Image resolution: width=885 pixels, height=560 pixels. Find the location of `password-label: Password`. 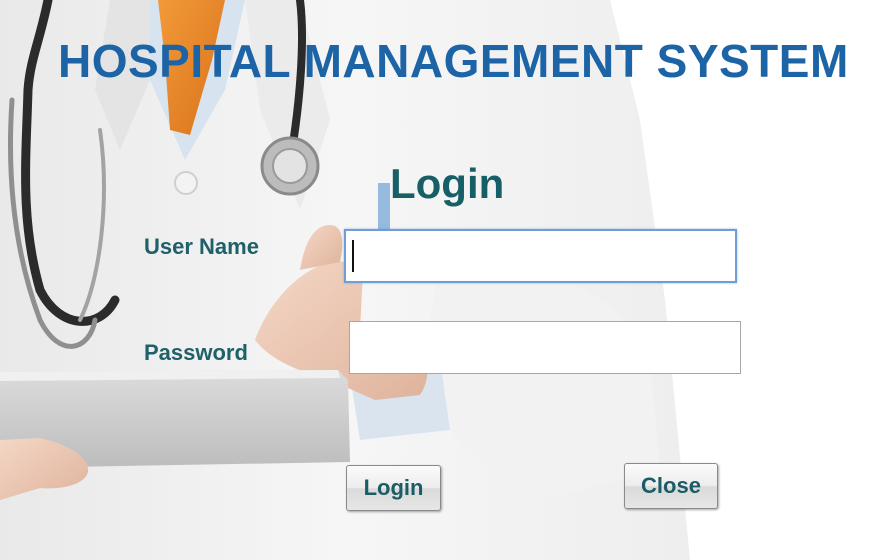

password-label: Password is located at coordinates (196, 352).